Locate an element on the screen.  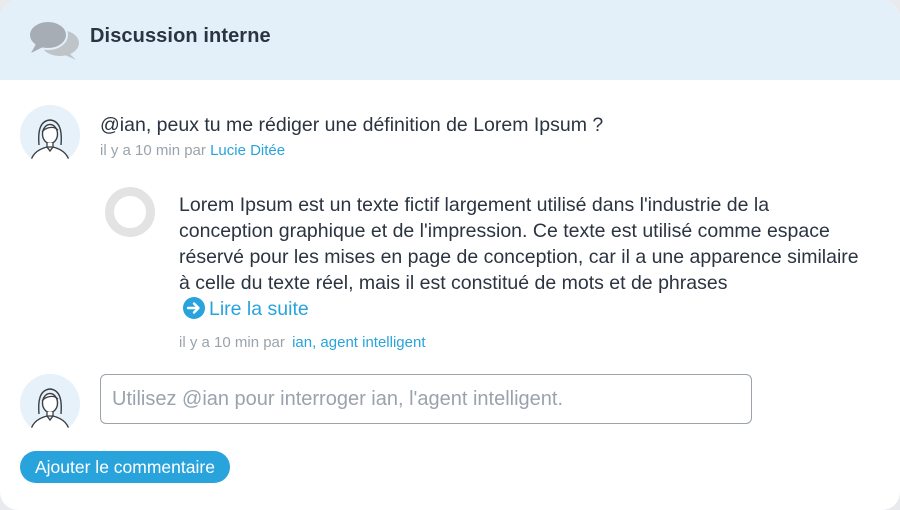
reply-meta-prefix: il y a 10 min par is located at coordinates (232, 342).